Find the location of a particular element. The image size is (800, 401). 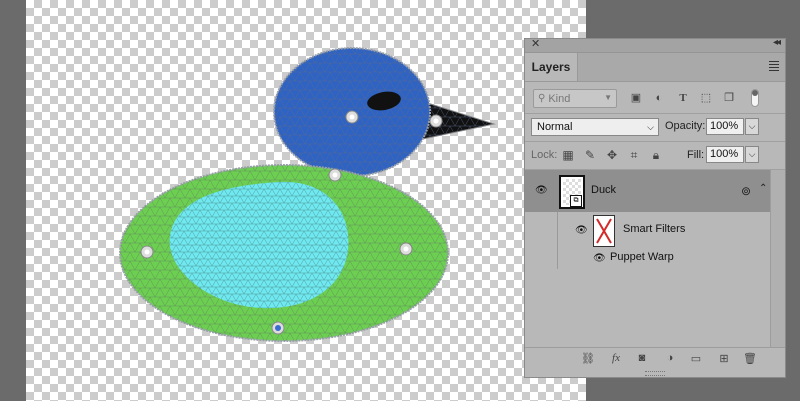

trash-icon: 🗑︎ is located at coordinates (750, 358).